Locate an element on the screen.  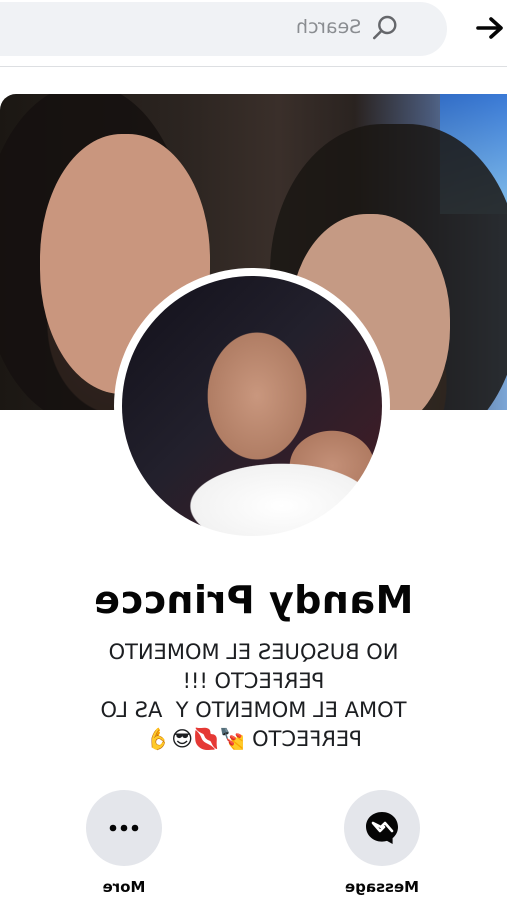
search-input: Search is located at coordinates (328, 27).